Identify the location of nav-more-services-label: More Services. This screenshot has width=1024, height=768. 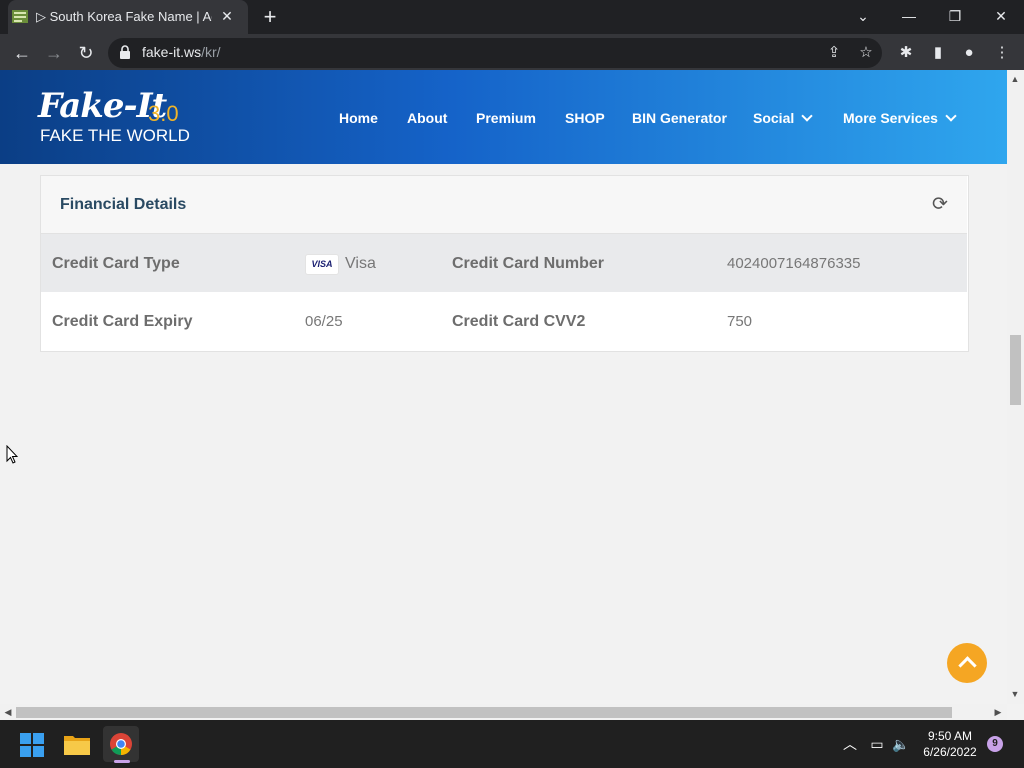
(890, 118).